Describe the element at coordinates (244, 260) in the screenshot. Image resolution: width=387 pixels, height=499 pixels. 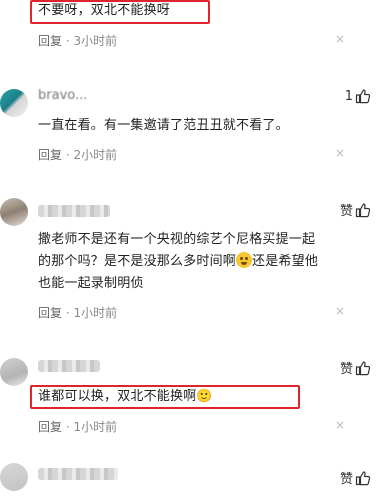
I see `smile-emoji-icon` at that location.